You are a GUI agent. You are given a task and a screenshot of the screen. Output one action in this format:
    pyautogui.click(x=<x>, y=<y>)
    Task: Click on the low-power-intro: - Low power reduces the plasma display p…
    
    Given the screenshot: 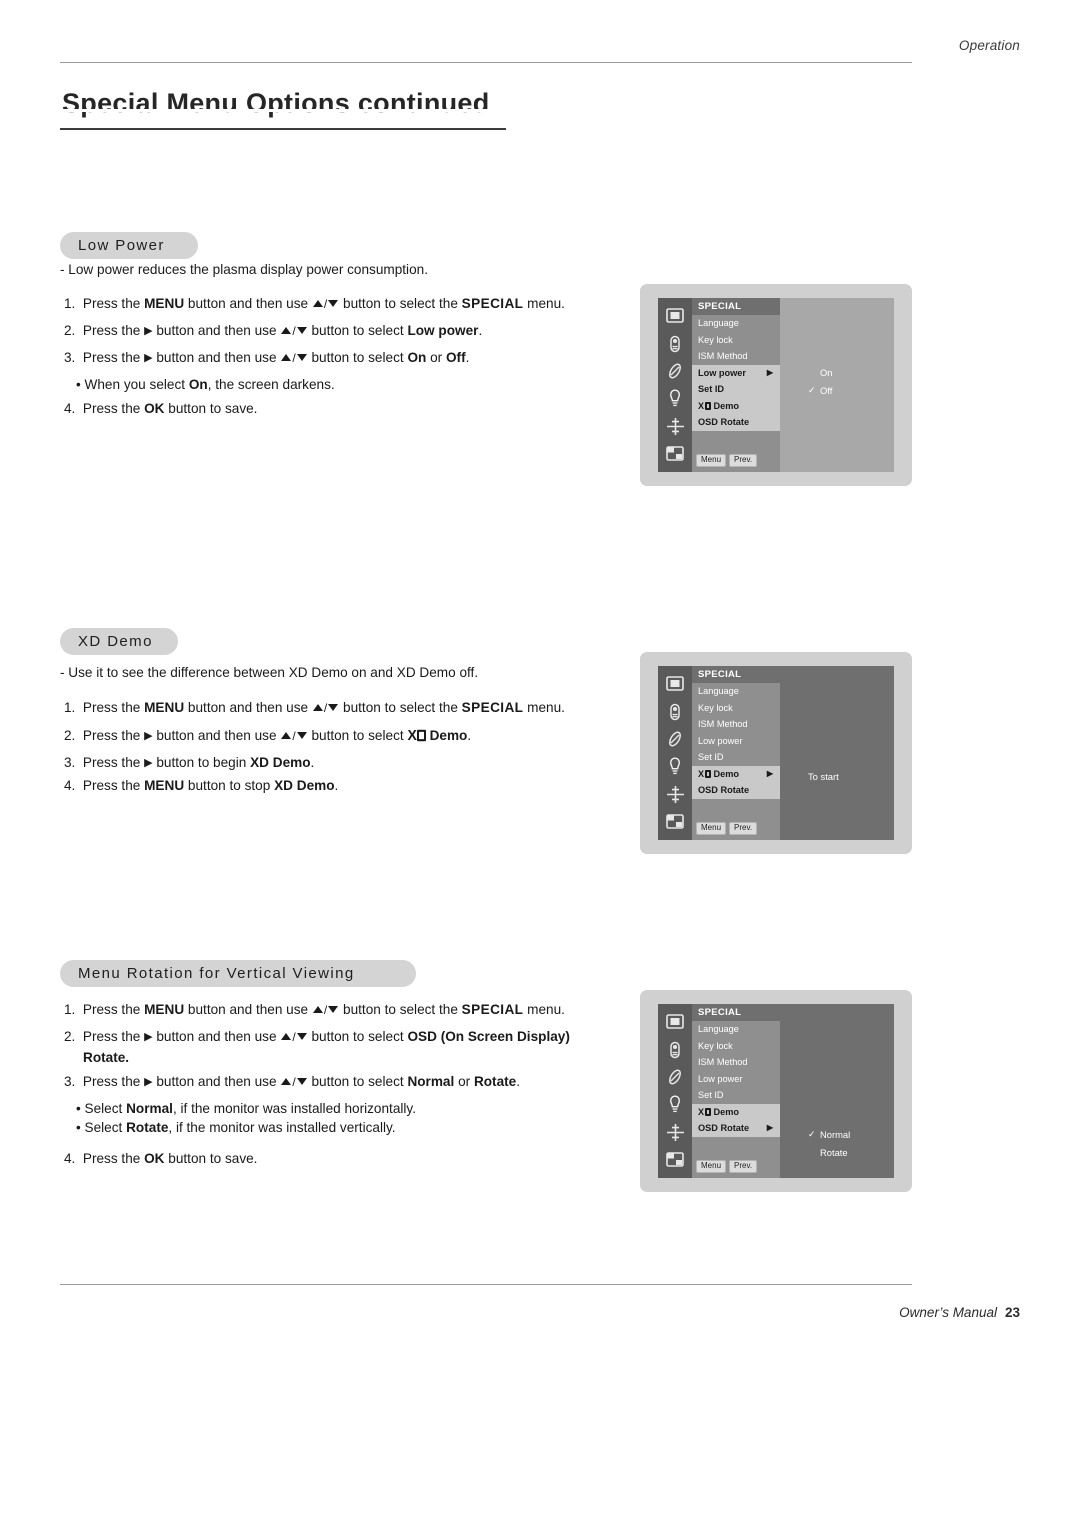 What is the action you would take?
    pyautogui.click(x=244, y=269)
    